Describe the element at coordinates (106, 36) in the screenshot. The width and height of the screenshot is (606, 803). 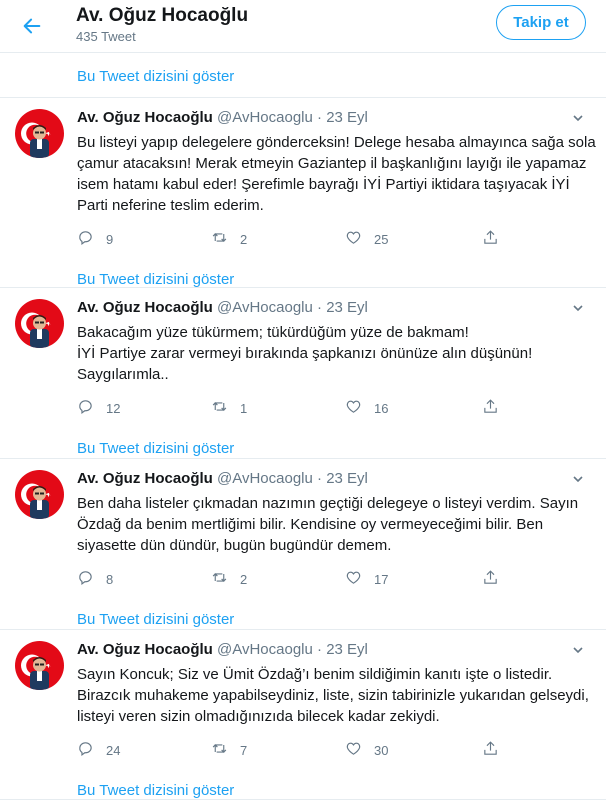
I see `tweet-count: 435 Tweet` at that location.